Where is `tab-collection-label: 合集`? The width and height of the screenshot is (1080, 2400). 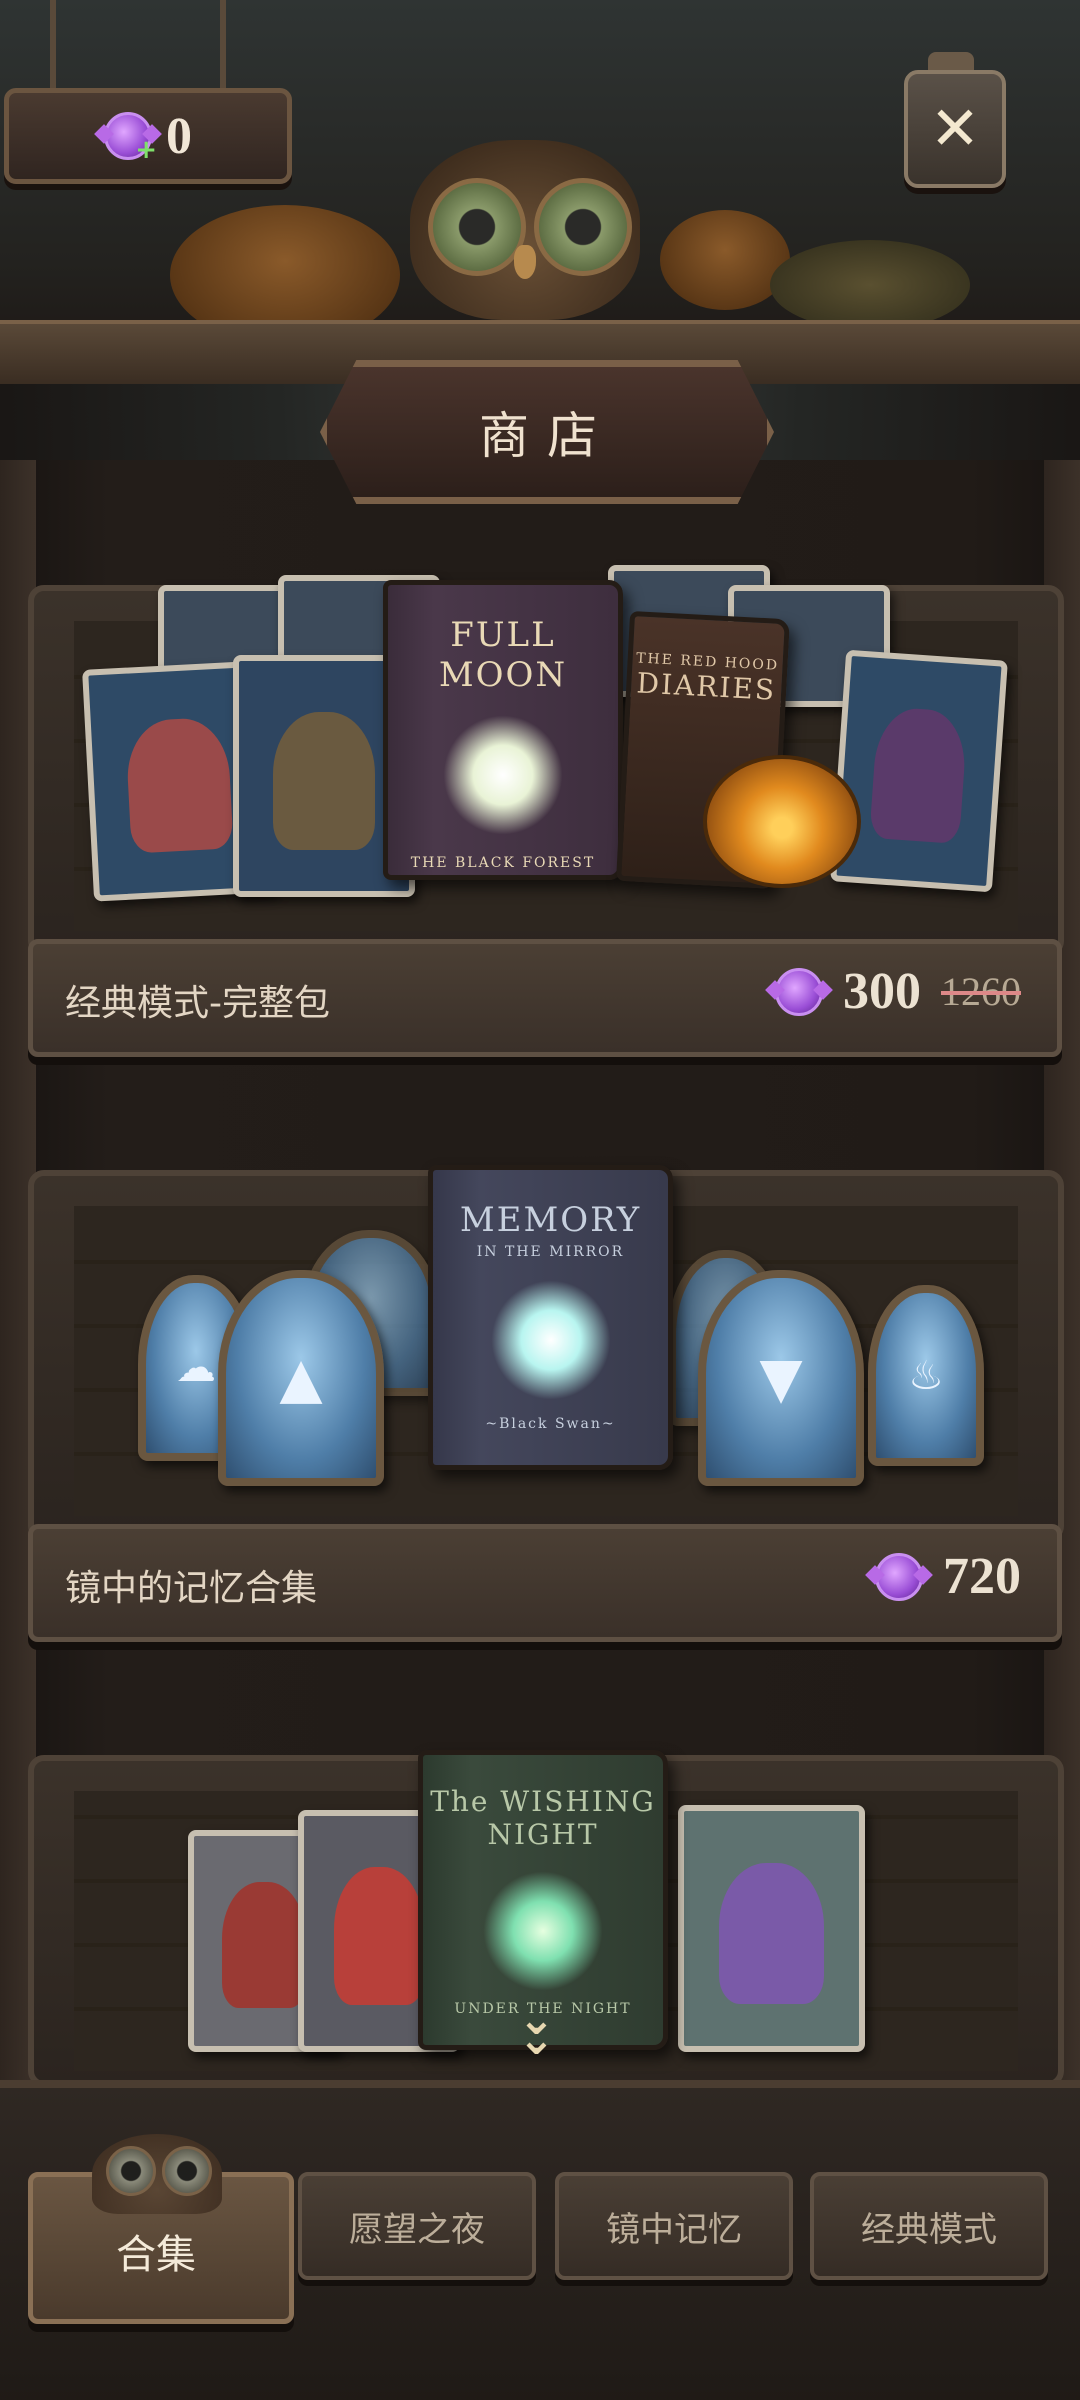
tab-collection-label: 合集 is located at coordinates (156, 2255).